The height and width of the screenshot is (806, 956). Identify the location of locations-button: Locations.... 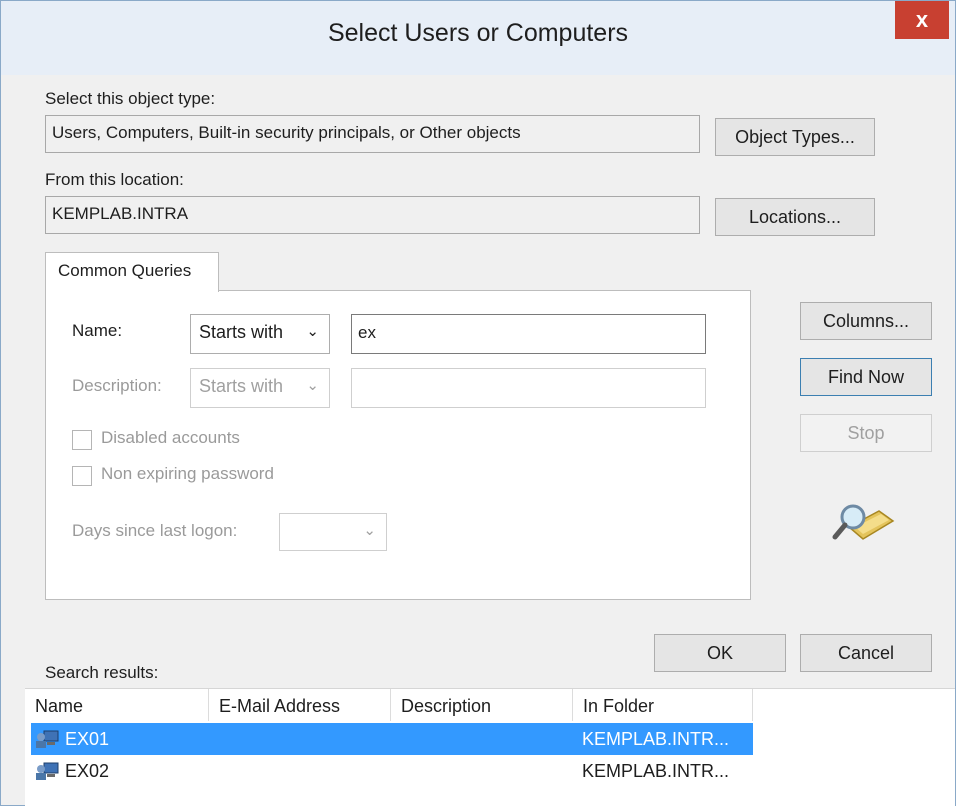
(795, 217).